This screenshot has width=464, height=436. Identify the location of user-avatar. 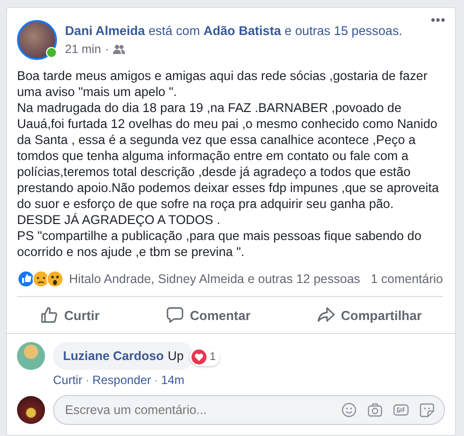
(31, 410).